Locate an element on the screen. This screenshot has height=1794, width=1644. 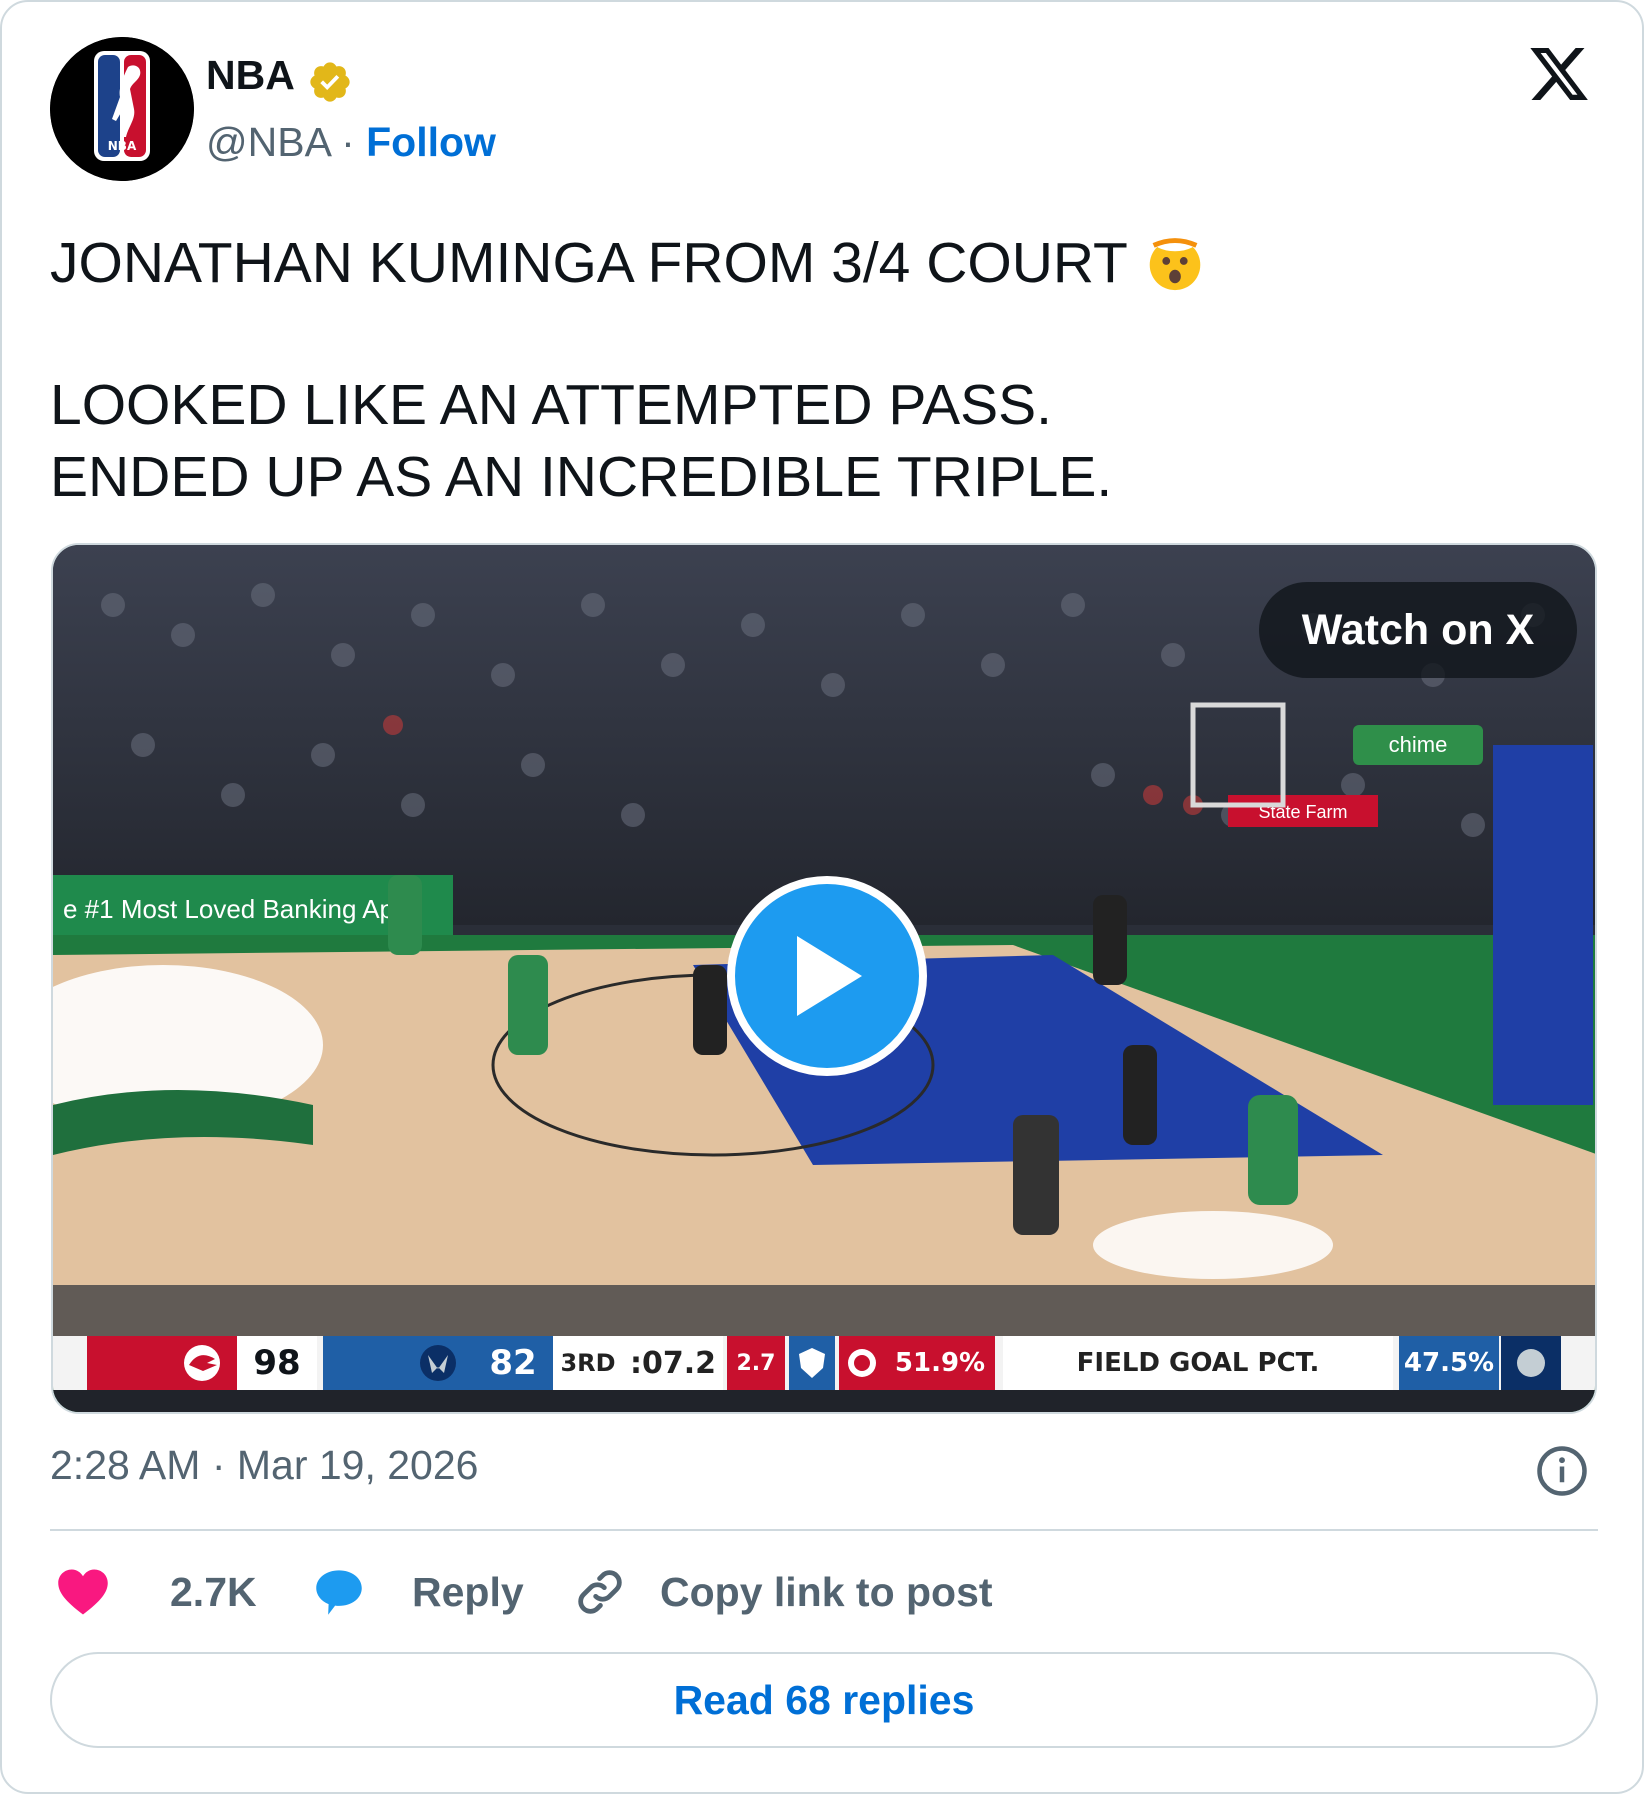
play-icon is located at coordinates (829, 976).